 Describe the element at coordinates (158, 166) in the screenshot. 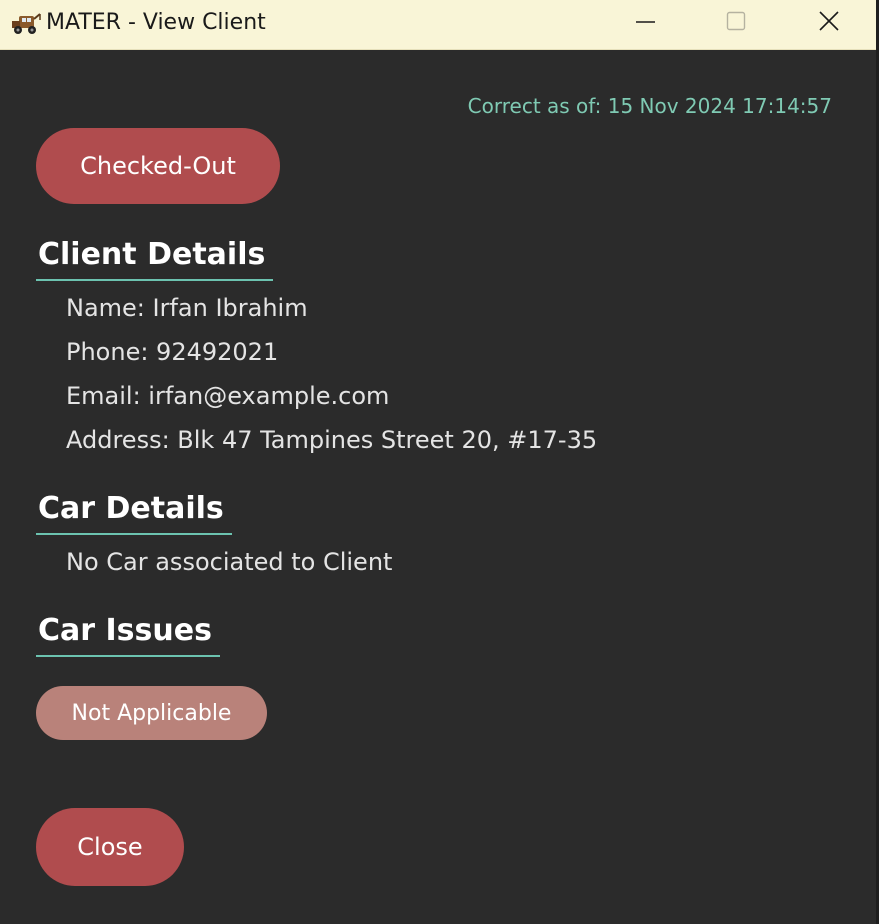

I see `status-badge: Checked-Out` at that location.